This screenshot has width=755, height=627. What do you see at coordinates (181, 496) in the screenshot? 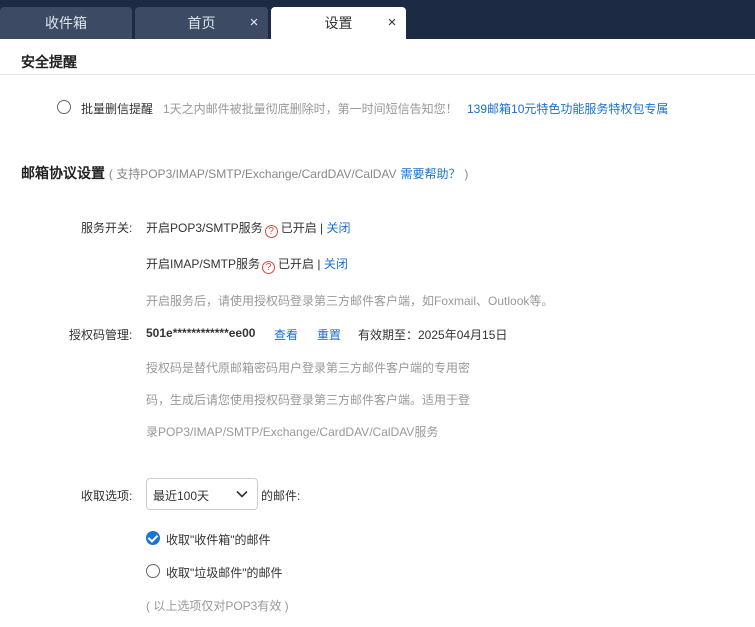
I see `receive-range-value: 最近100天` at bounding box center [181, 496].